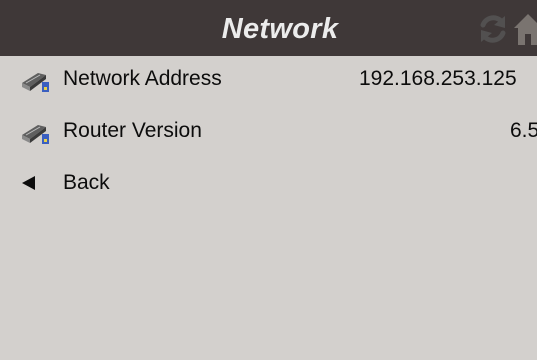 The height and width of the screenshot is (360, 537). What do you see at coordinates (142, 78) in the screenshot?
I see `network-address-label: Network Address` at bounding box center [142, 78].